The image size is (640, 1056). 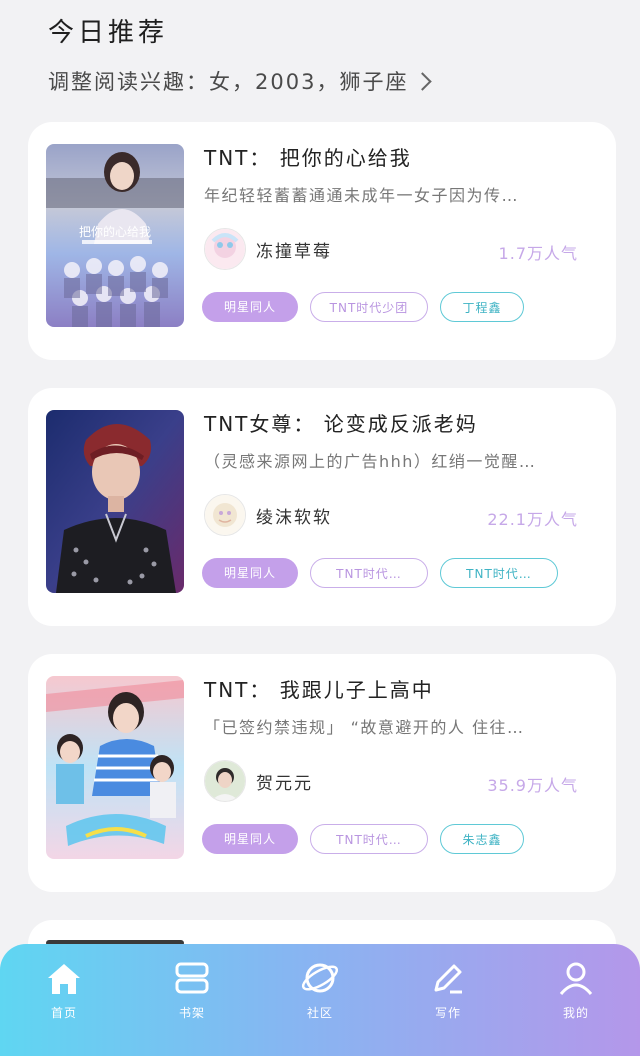 What do you see at coordinates (319, 1013) in the screenshot?
I see `tab-label: 社区` at bounding box center [319, 1013].